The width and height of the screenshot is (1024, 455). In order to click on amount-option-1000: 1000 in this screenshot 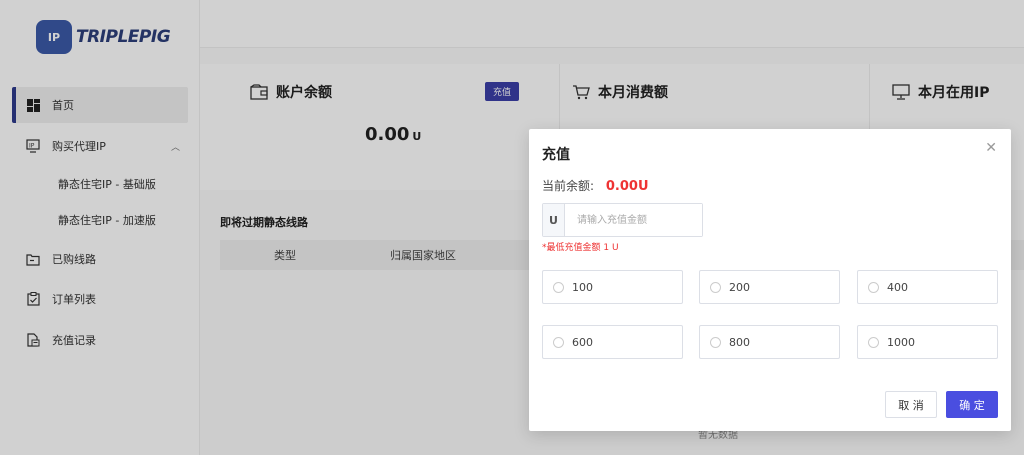, I will do `click(927, 342)`.